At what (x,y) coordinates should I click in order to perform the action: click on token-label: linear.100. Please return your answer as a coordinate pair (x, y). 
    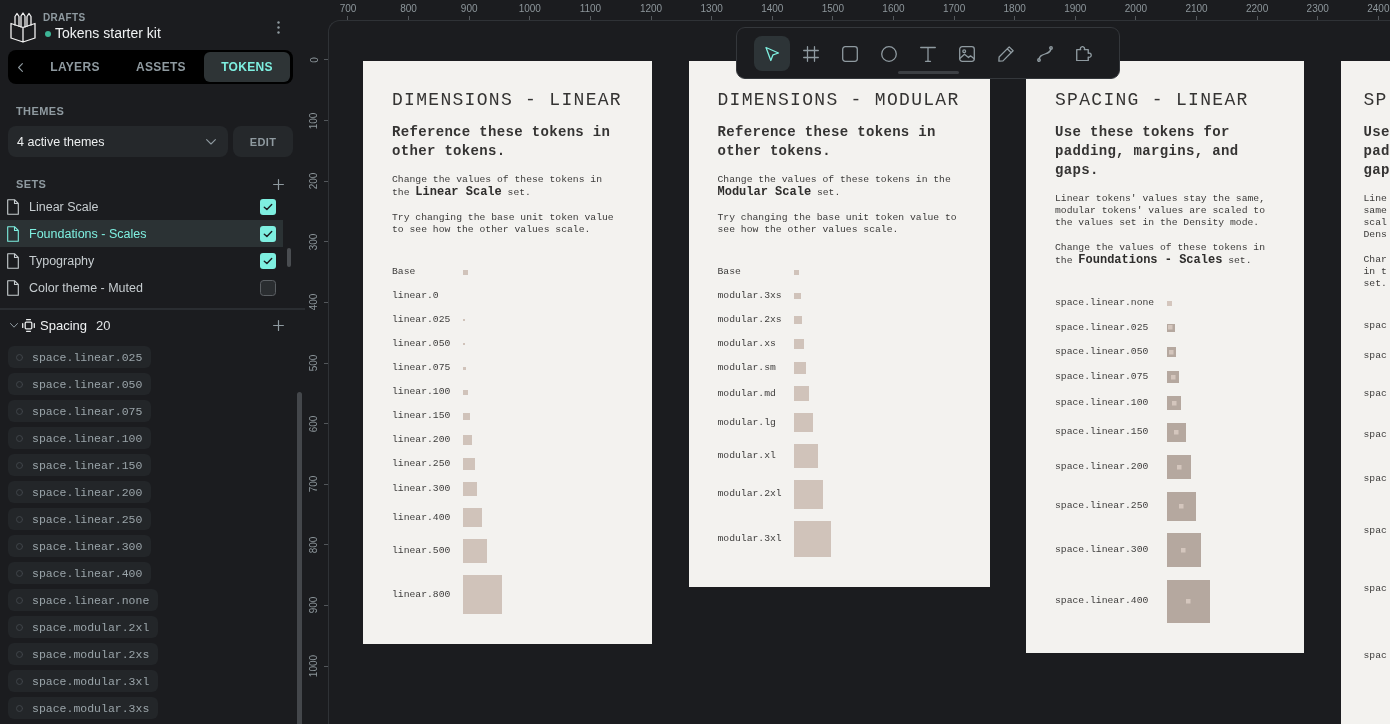
    Looking at the image, I should click on (421, 392).